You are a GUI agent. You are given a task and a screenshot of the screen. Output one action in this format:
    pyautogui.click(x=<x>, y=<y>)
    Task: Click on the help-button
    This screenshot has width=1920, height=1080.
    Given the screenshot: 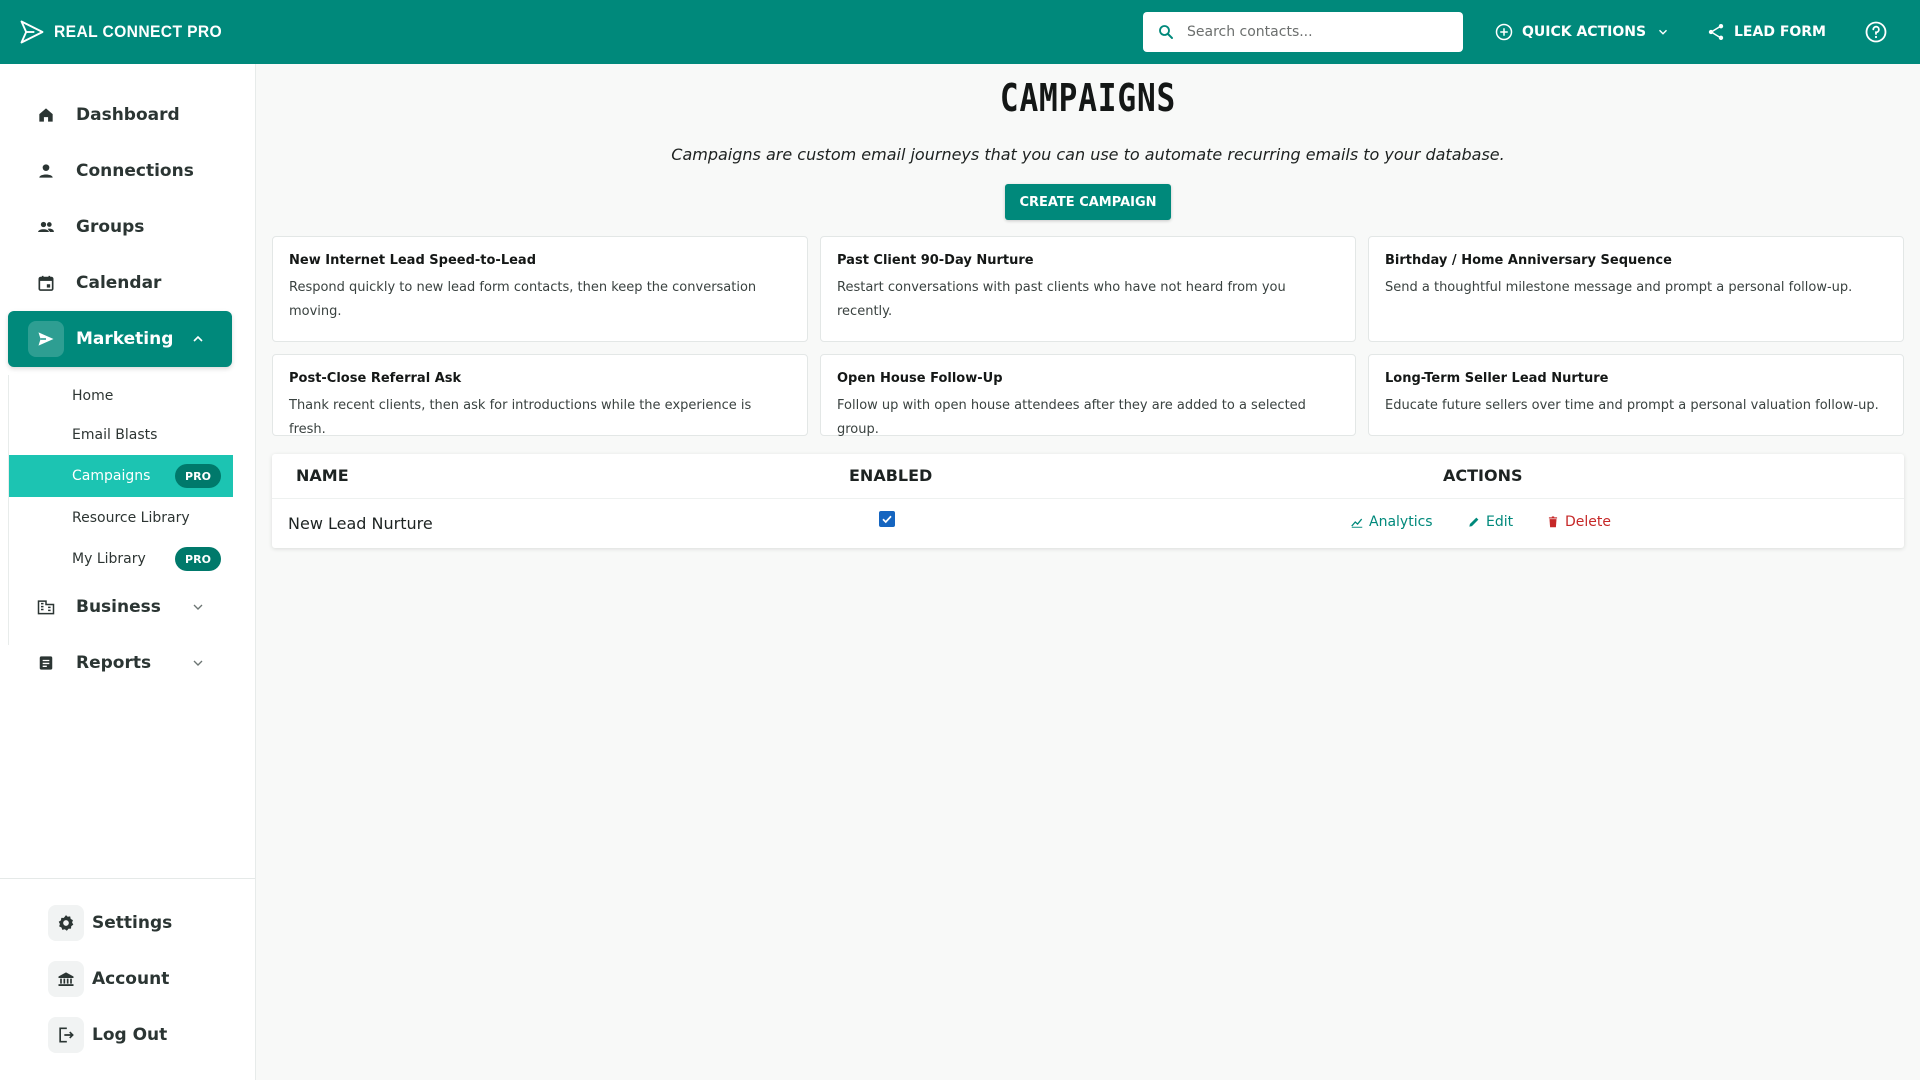 What is the action you would take?
    pyautogui.click(x=1876, y=32)
    